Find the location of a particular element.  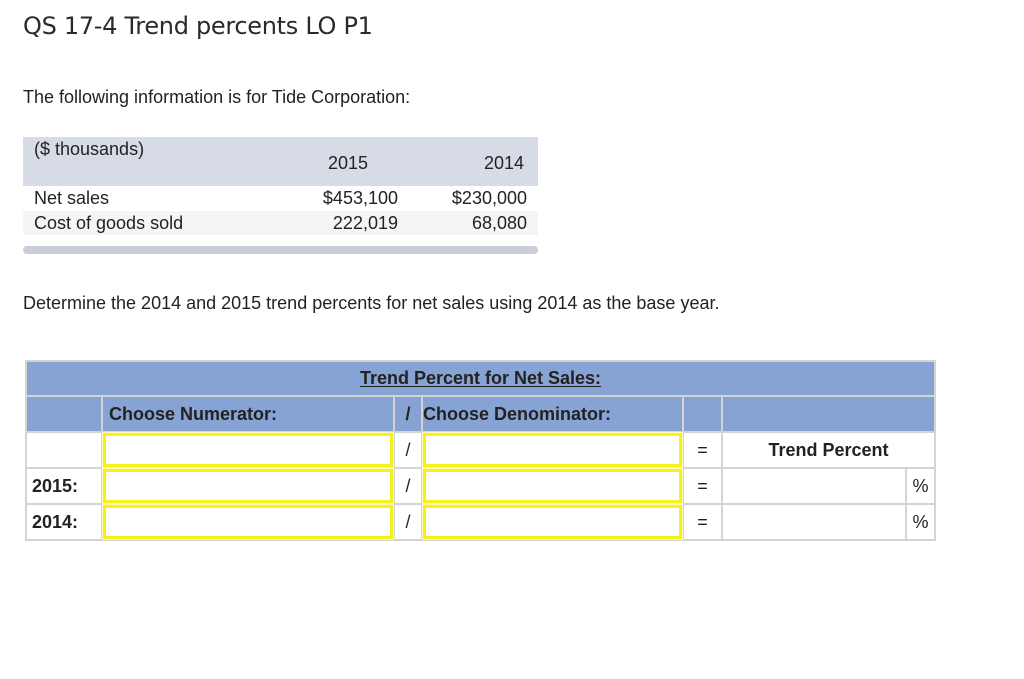

denominator-input-formula is located at coordinates (552, 450).